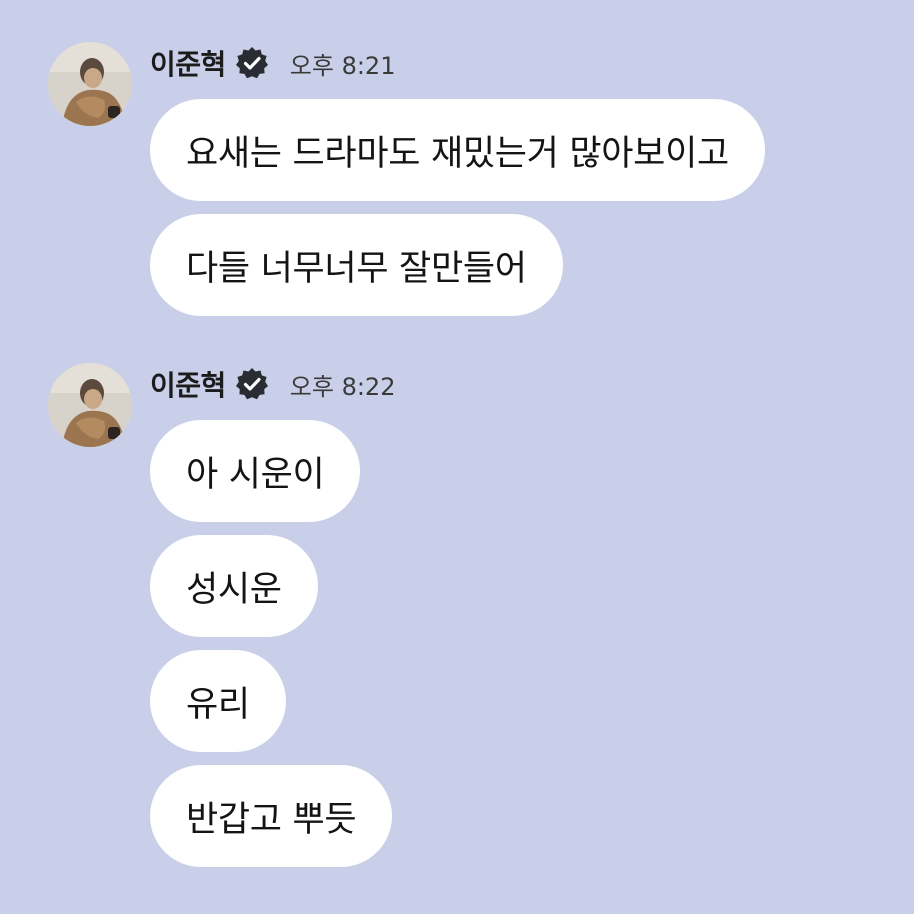 This screenshot has width=914, height=914. I want to click on message-header: 이준혁 오후 8:21, so click(272, 63).